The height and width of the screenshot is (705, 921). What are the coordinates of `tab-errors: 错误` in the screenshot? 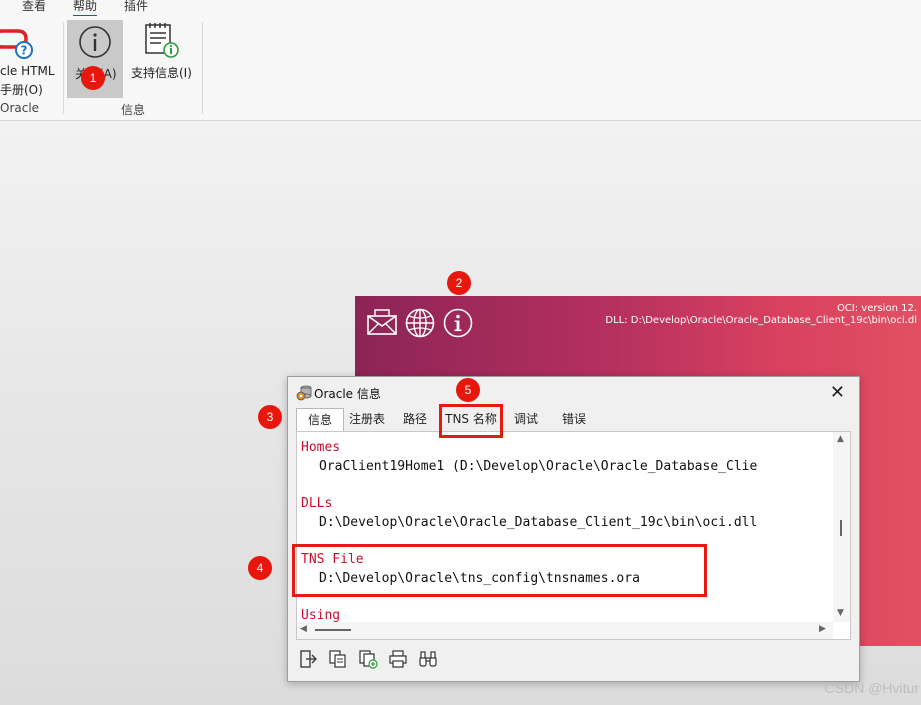 It's located at (574, 419).